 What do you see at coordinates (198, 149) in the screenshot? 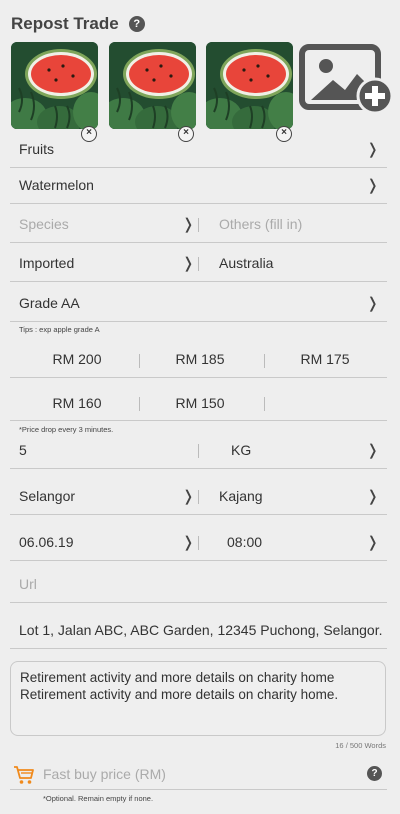
I see `category-select: Fruits ❭` at bounding box center [198, 149].